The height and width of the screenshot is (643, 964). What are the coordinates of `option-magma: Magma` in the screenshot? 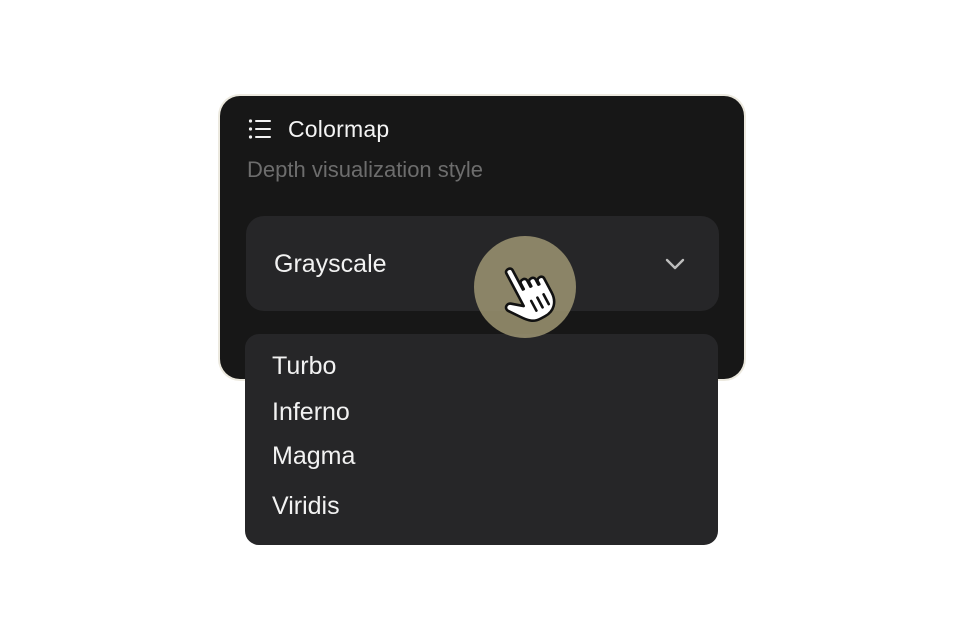 It's located at (313, 456).